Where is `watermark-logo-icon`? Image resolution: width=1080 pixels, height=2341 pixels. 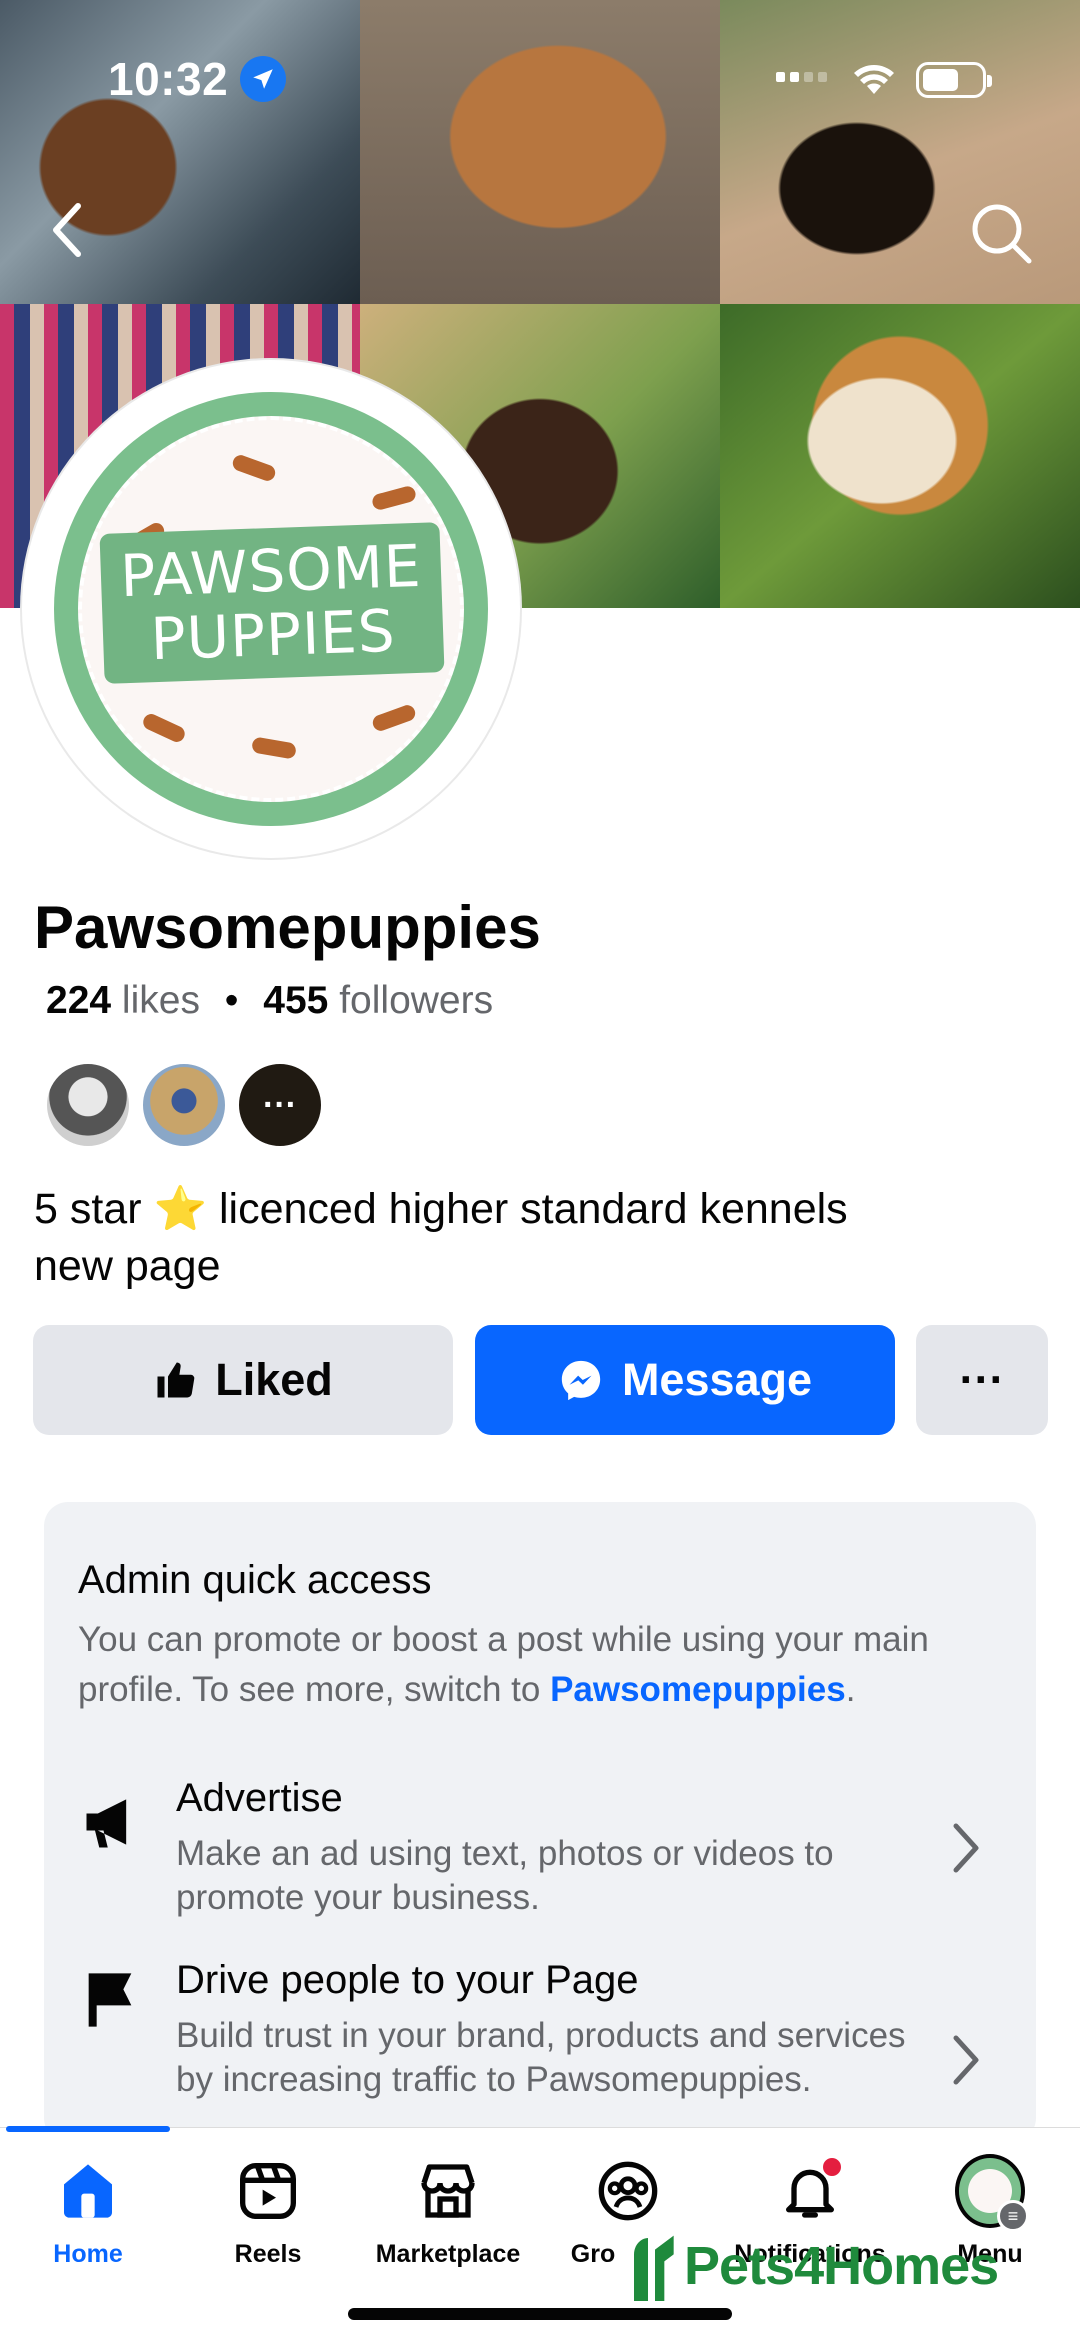 watermark-logo-icon is located at coordinates (654, 2268).